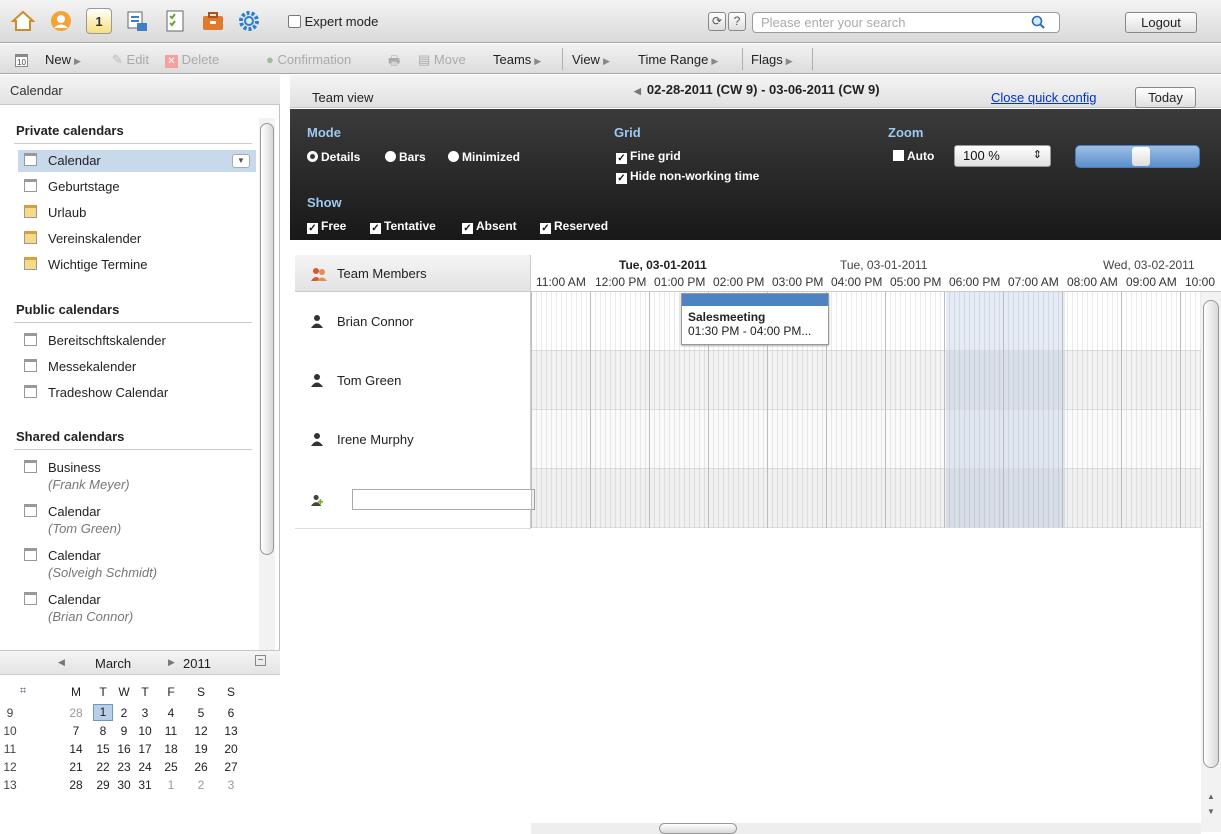 This screenshot has width=1221, height=834. What do you see at coordinates (1044, 97) in the screenshot?
I see `close-quick-config-link: Close quick config` at bounding box center [1044, 97].